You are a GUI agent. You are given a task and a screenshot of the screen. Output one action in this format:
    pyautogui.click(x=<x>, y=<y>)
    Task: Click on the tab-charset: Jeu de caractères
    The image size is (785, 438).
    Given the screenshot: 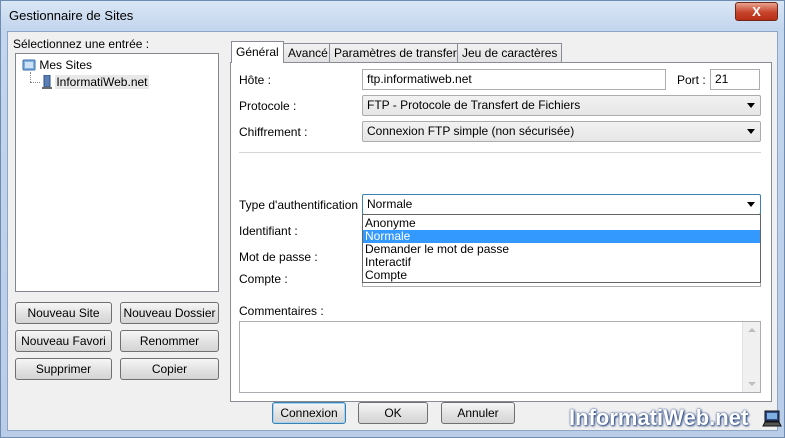 What is the action you would take?
    pyautogui.click(x=510, y=52)
    